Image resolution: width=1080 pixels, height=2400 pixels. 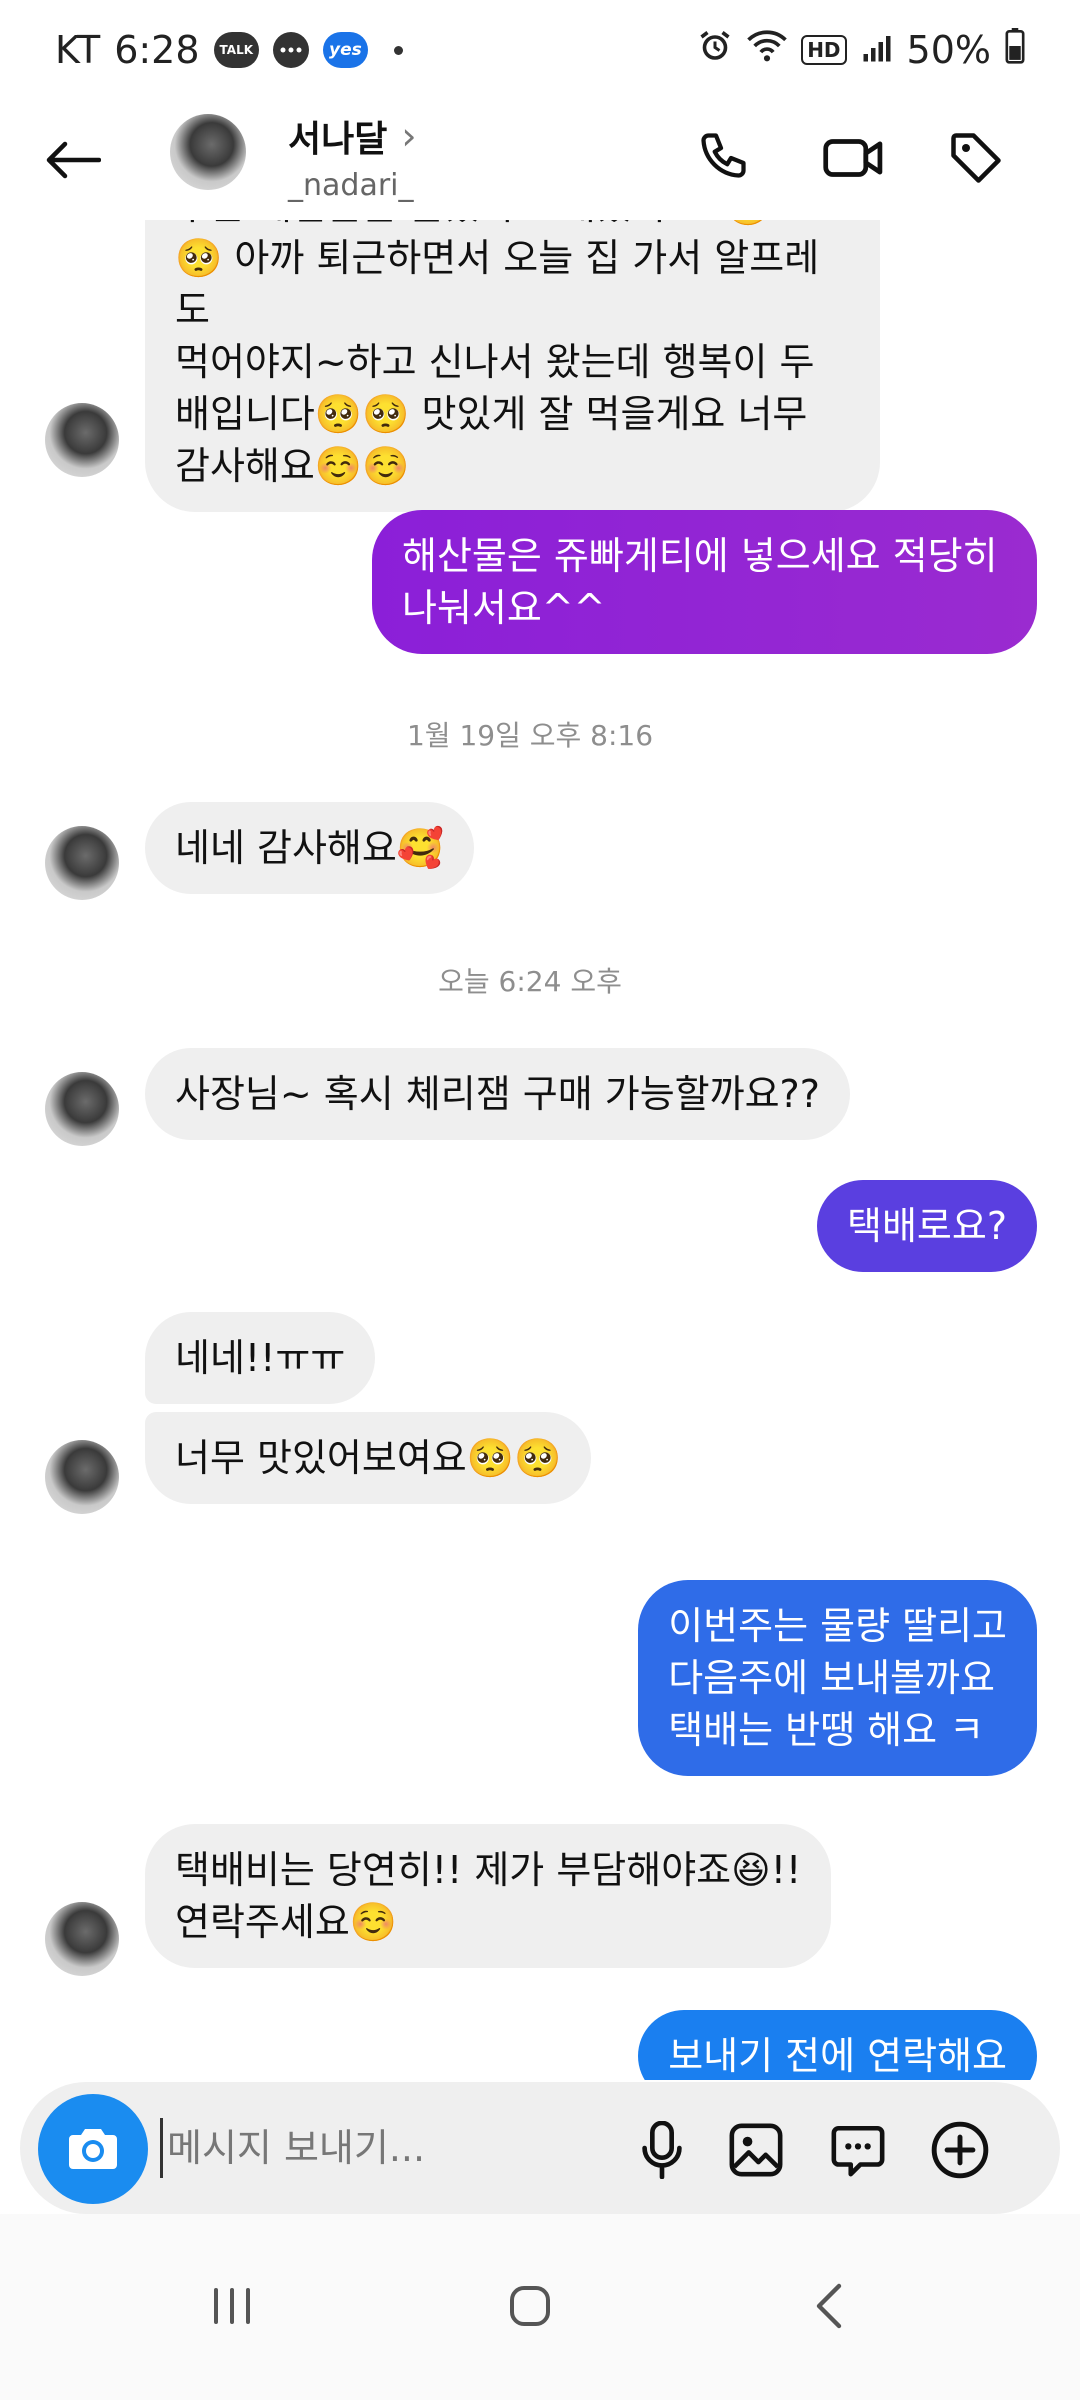 What do you see at coordinates (368, 1458) in the screenshot?
I see `message-bubble-incoming: 너무 맛있어보여요🥺🥺` at bounding box center [368, 1458].